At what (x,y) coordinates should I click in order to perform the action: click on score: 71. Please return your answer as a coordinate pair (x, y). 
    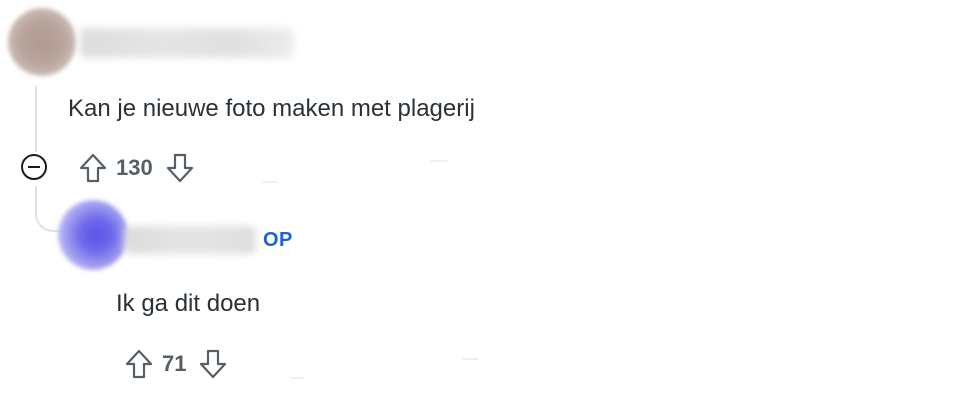
    Looking at the image, I should click on (174, 363).